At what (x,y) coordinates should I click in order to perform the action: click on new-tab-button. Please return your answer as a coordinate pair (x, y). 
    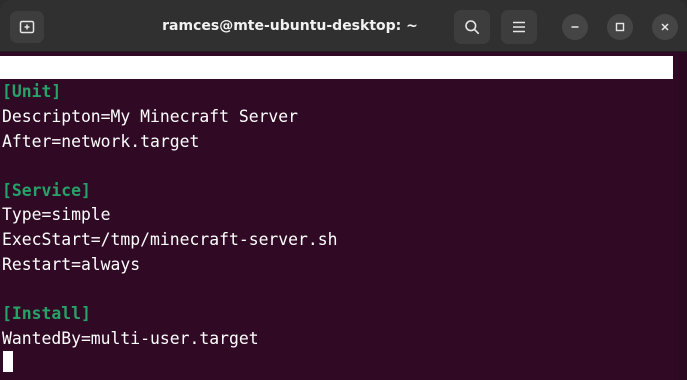
    Looking at the image, I should click on (27, 27).